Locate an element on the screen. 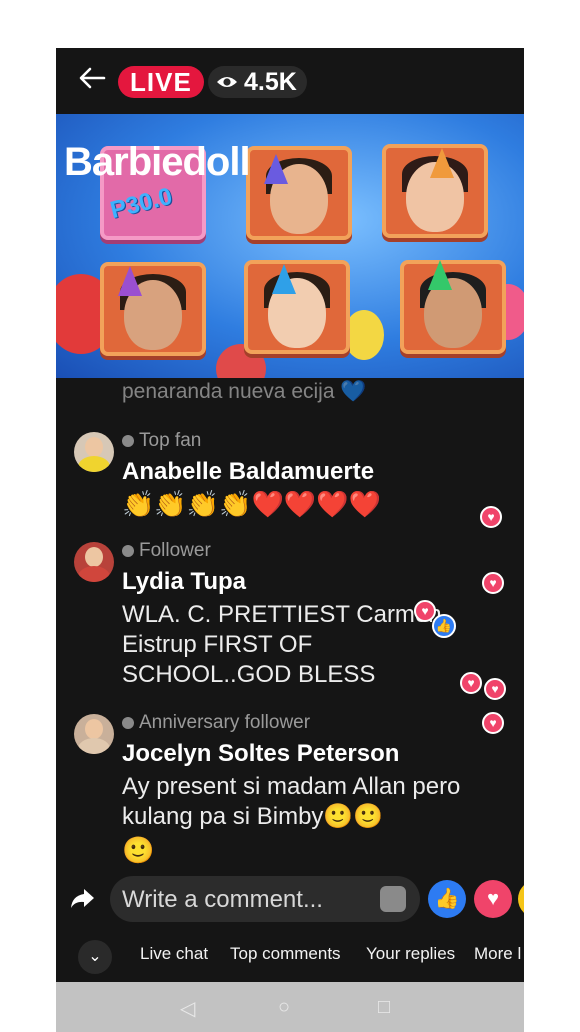 The width and height of the screenshot is (580, 1032). fan-badge-label: Top fan is located at coordinates (170, 440).